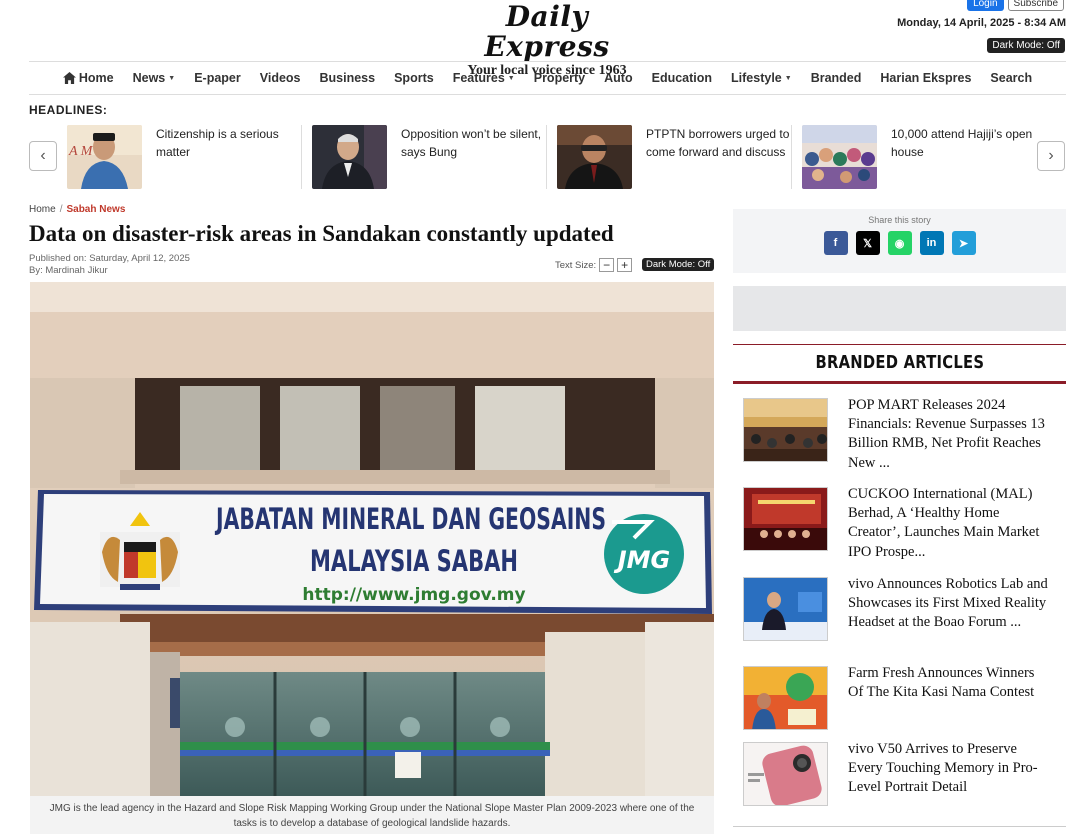  What do you see at coordinates (109, 258) in the screenshot?
I see `publish-date: Published on: Saturday, April 12, 2025` at bounding box center [109, 258].